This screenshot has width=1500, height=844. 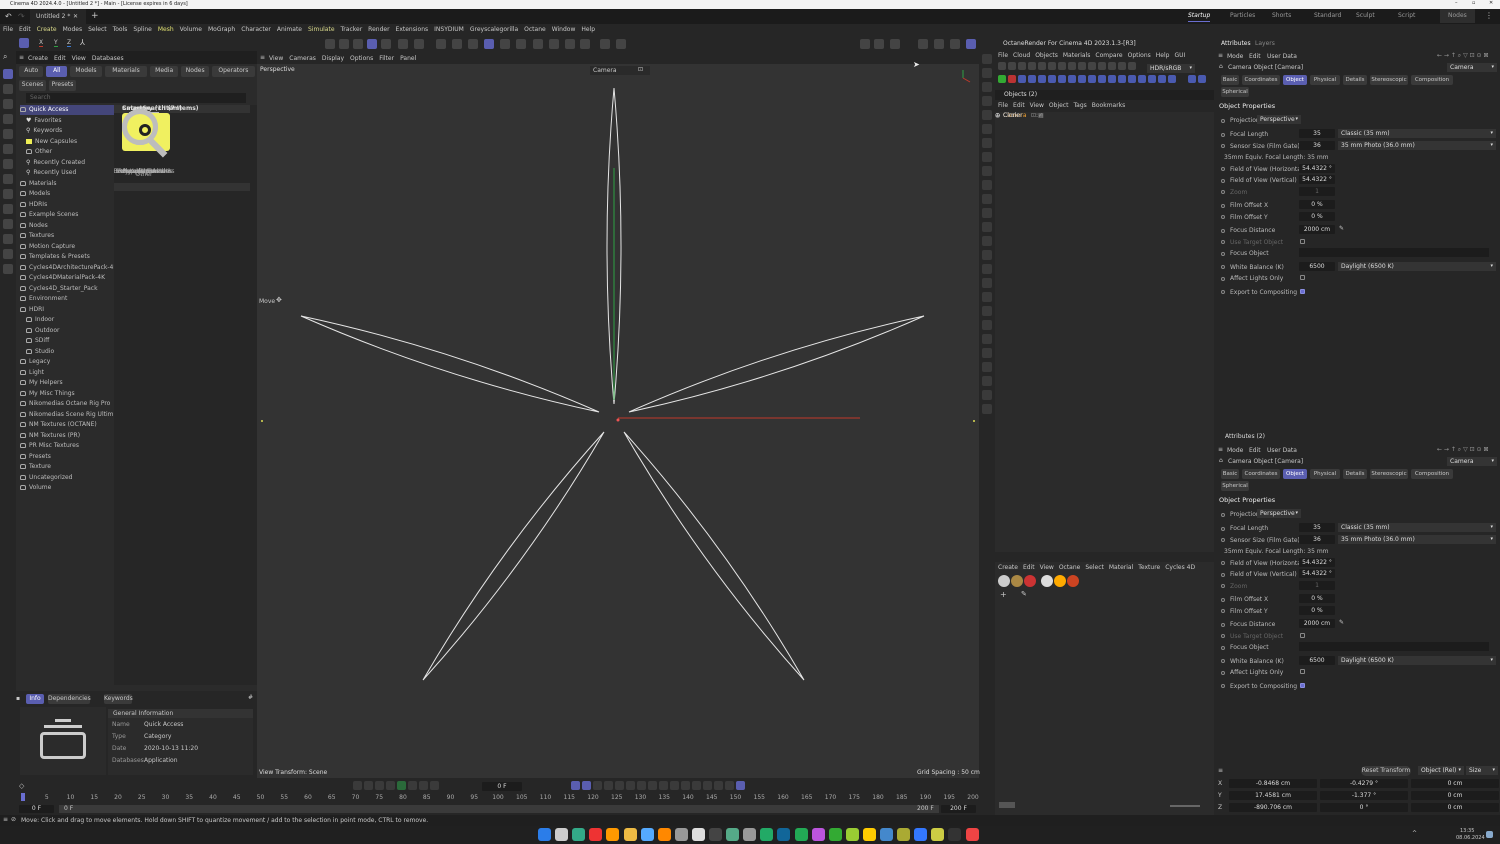 I want to click on field-field-of-view-vertical: 54.4322 °, so click(x=1317, y=179).